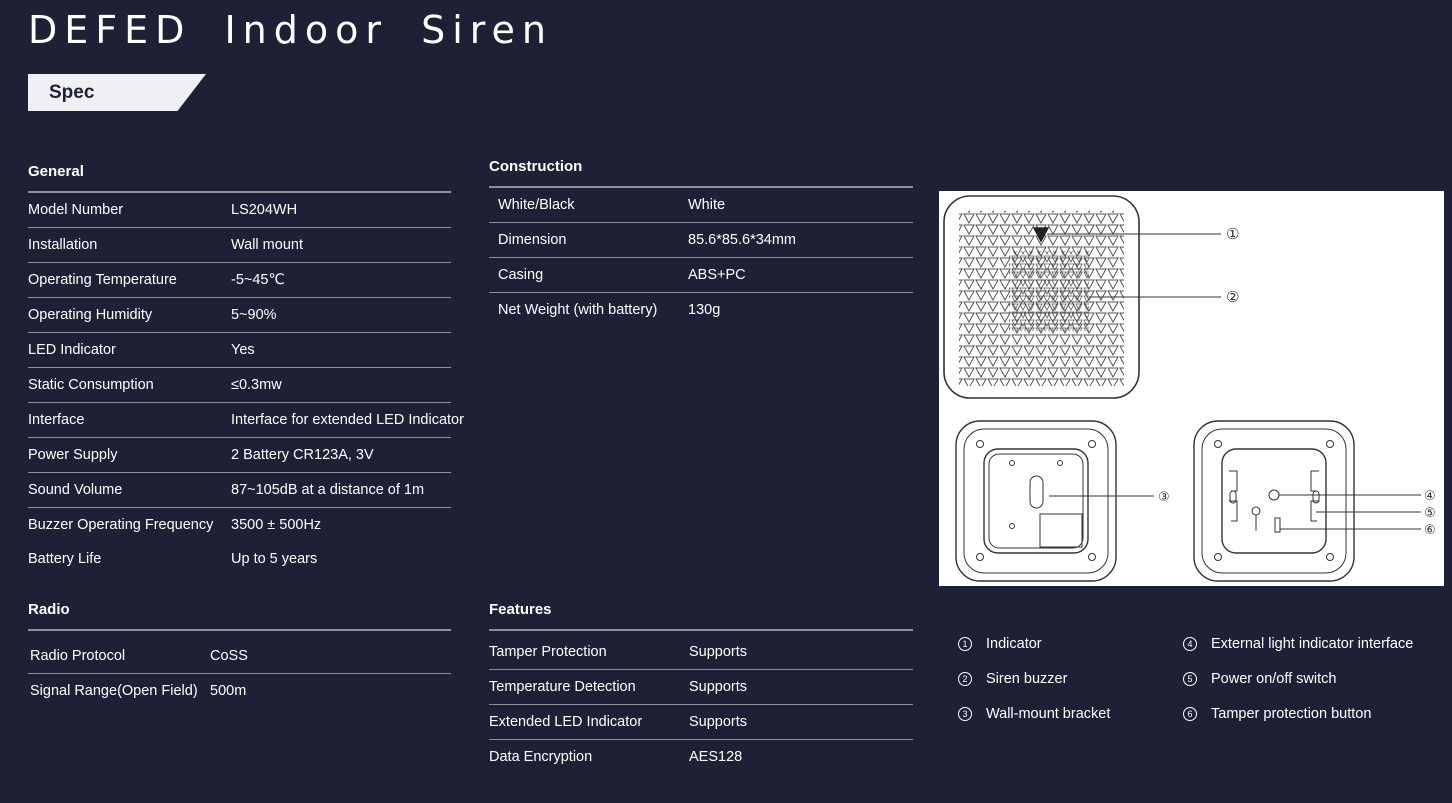 The width and height of the screenshot is (1452, 803). Describe the element at coordinates (117, 92) in the screenshot. I see `spec-tab: Spec` at that location.